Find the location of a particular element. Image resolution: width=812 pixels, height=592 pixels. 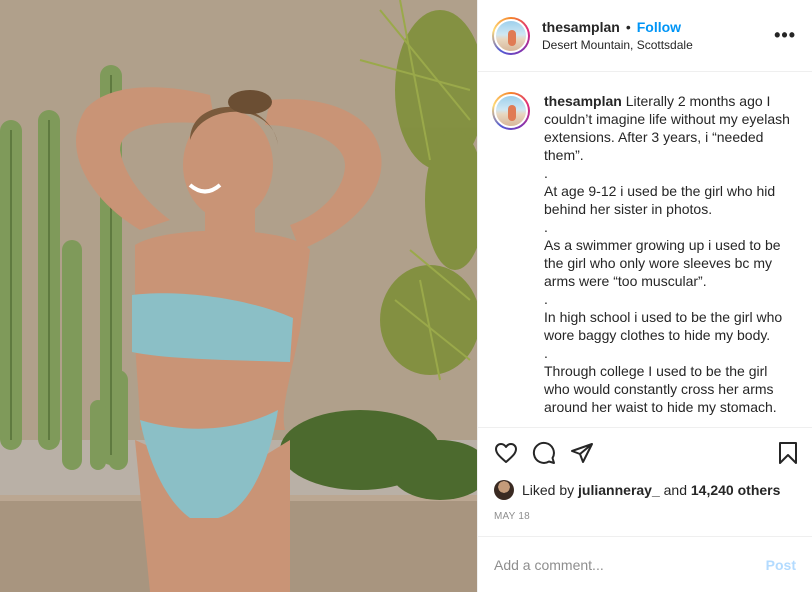

post-comment-button: Post is located at coordinates (781, 565).